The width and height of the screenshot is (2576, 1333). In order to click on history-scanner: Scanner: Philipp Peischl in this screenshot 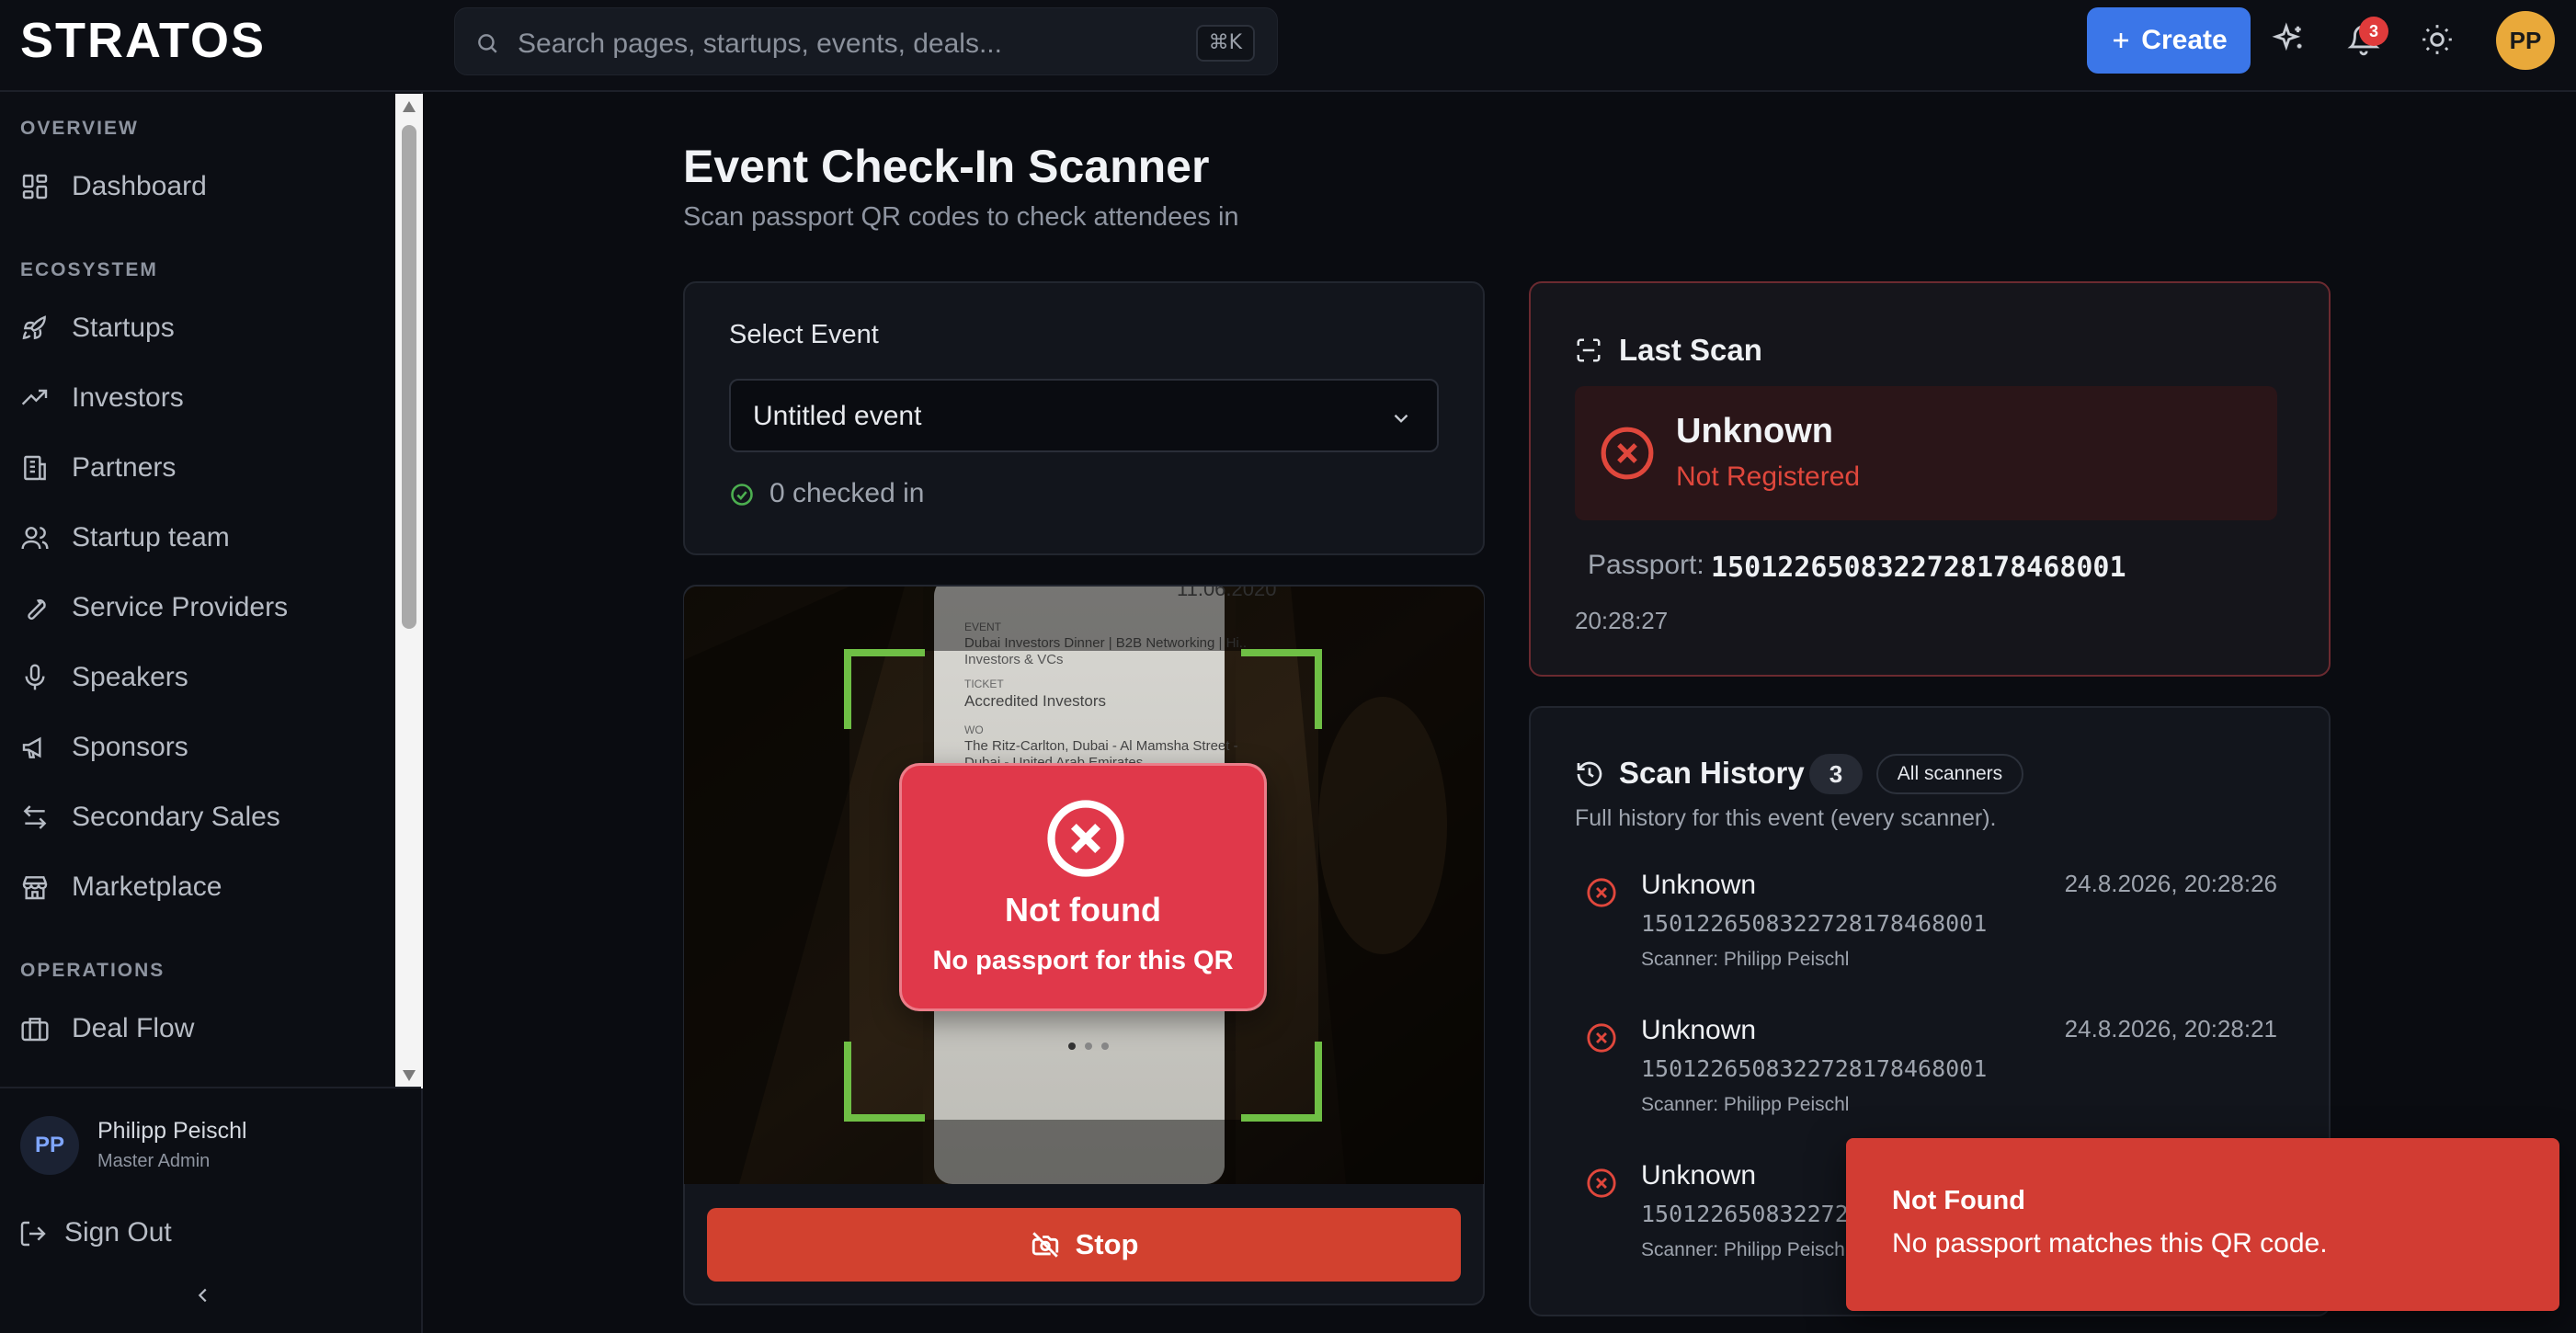, I will do `click(1745, 959)`.